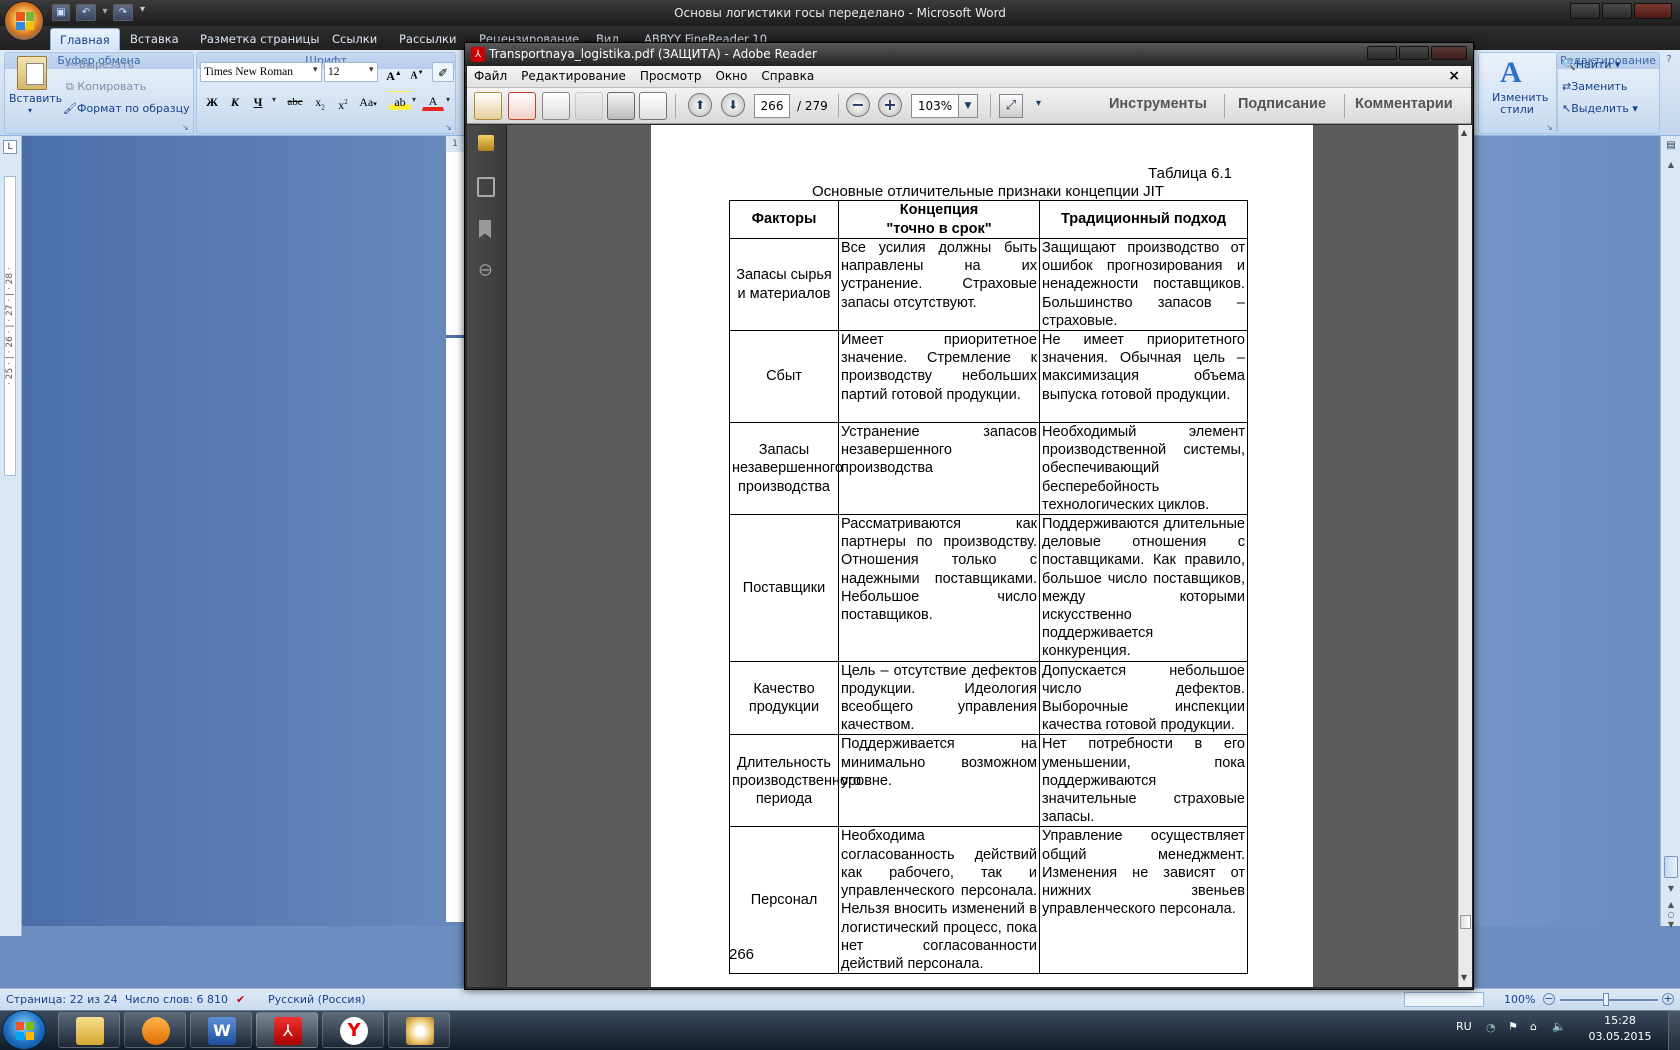 The height and width of the screenshot is (1050, 1680). Describe the element at coordinates (488, 106) in the screenshot. I see `open-file-icon` at that location.